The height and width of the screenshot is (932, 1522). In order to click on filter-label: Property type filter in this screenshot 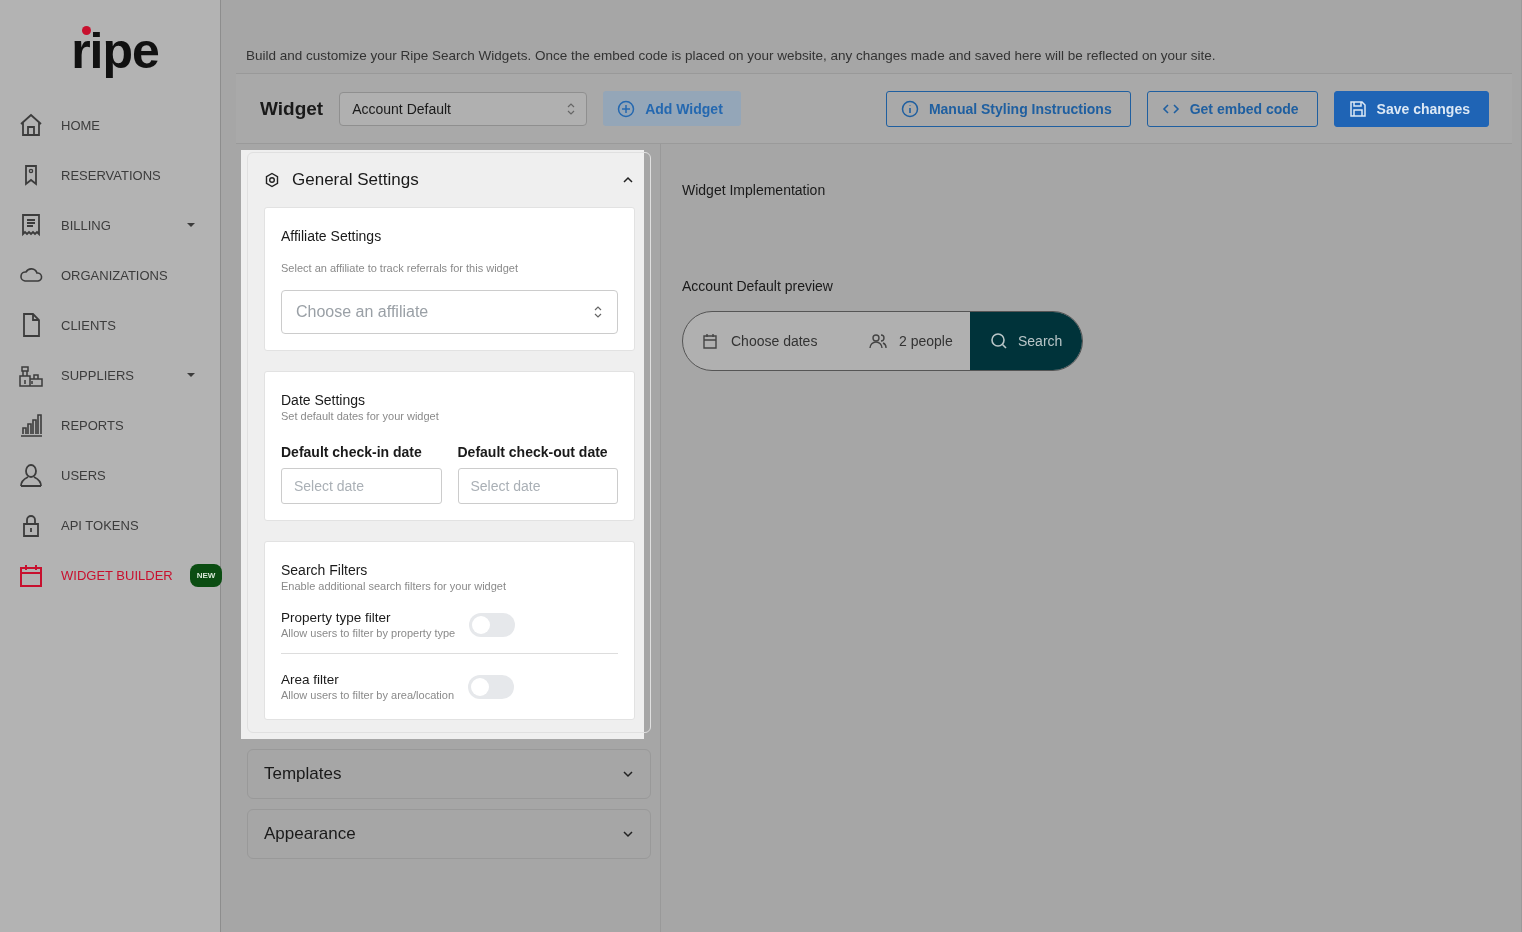, I will do `click(336, 617)`.